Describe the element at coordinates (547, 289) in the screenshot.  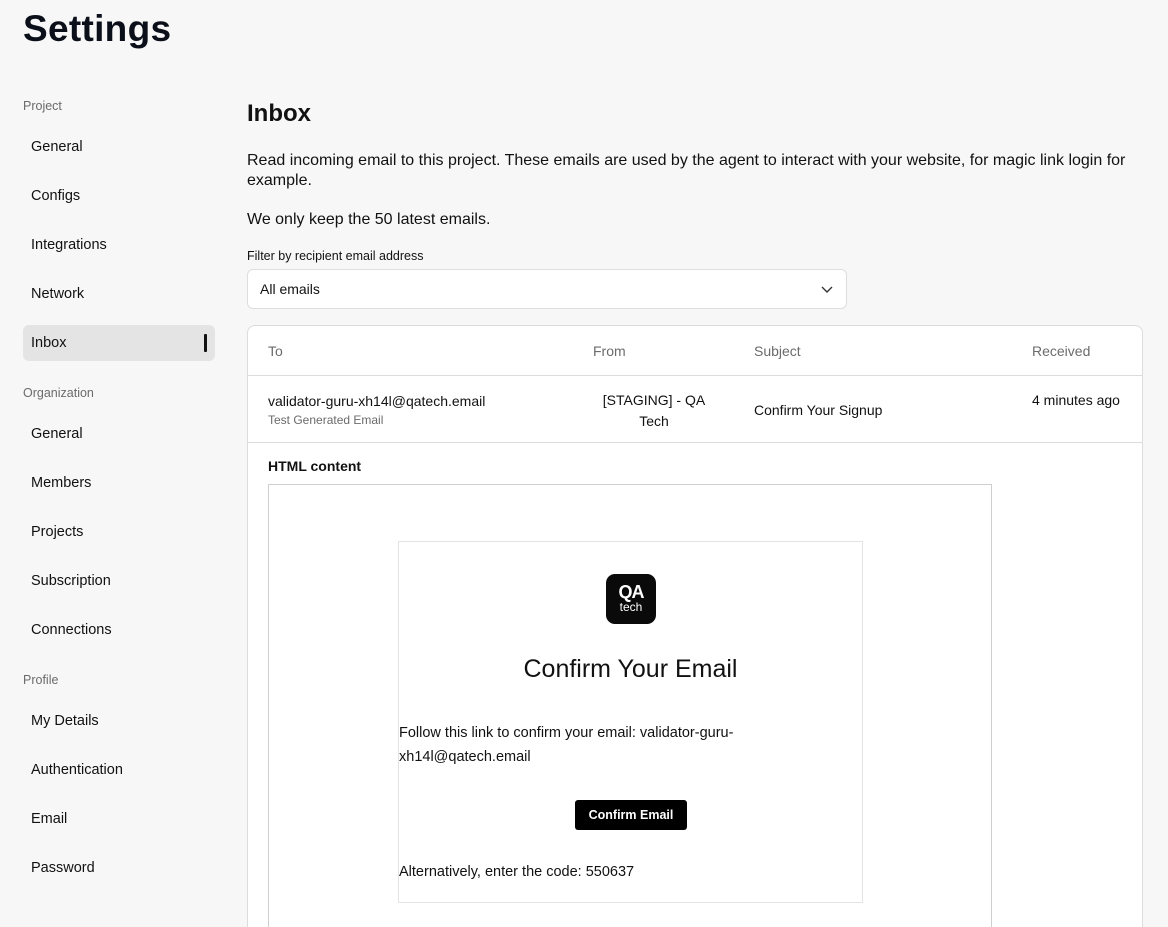
I see `recipient-filter-select: All emails` at that location.